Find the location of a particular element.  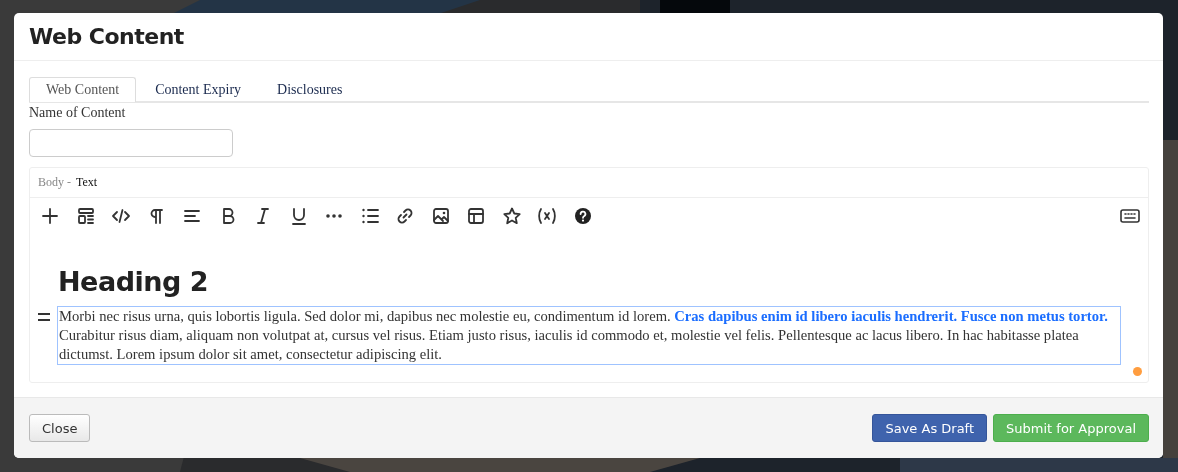

list-icon is located at coordinates (369, 216).